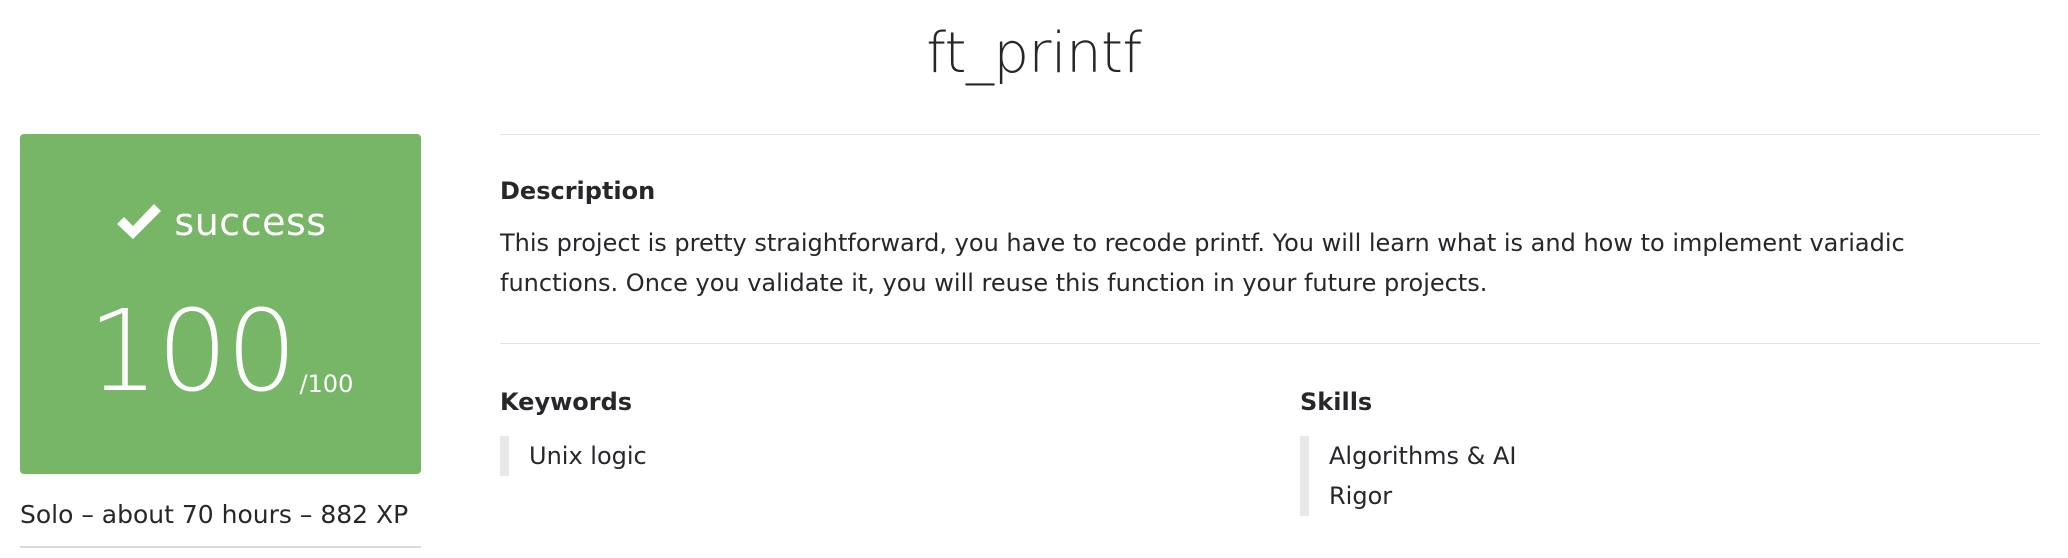 This screenshot has height=558, width=2068. Describe the element at coordinates (890, 456) in the screenshot. I see `keywords-list: Unix logic` at that location.